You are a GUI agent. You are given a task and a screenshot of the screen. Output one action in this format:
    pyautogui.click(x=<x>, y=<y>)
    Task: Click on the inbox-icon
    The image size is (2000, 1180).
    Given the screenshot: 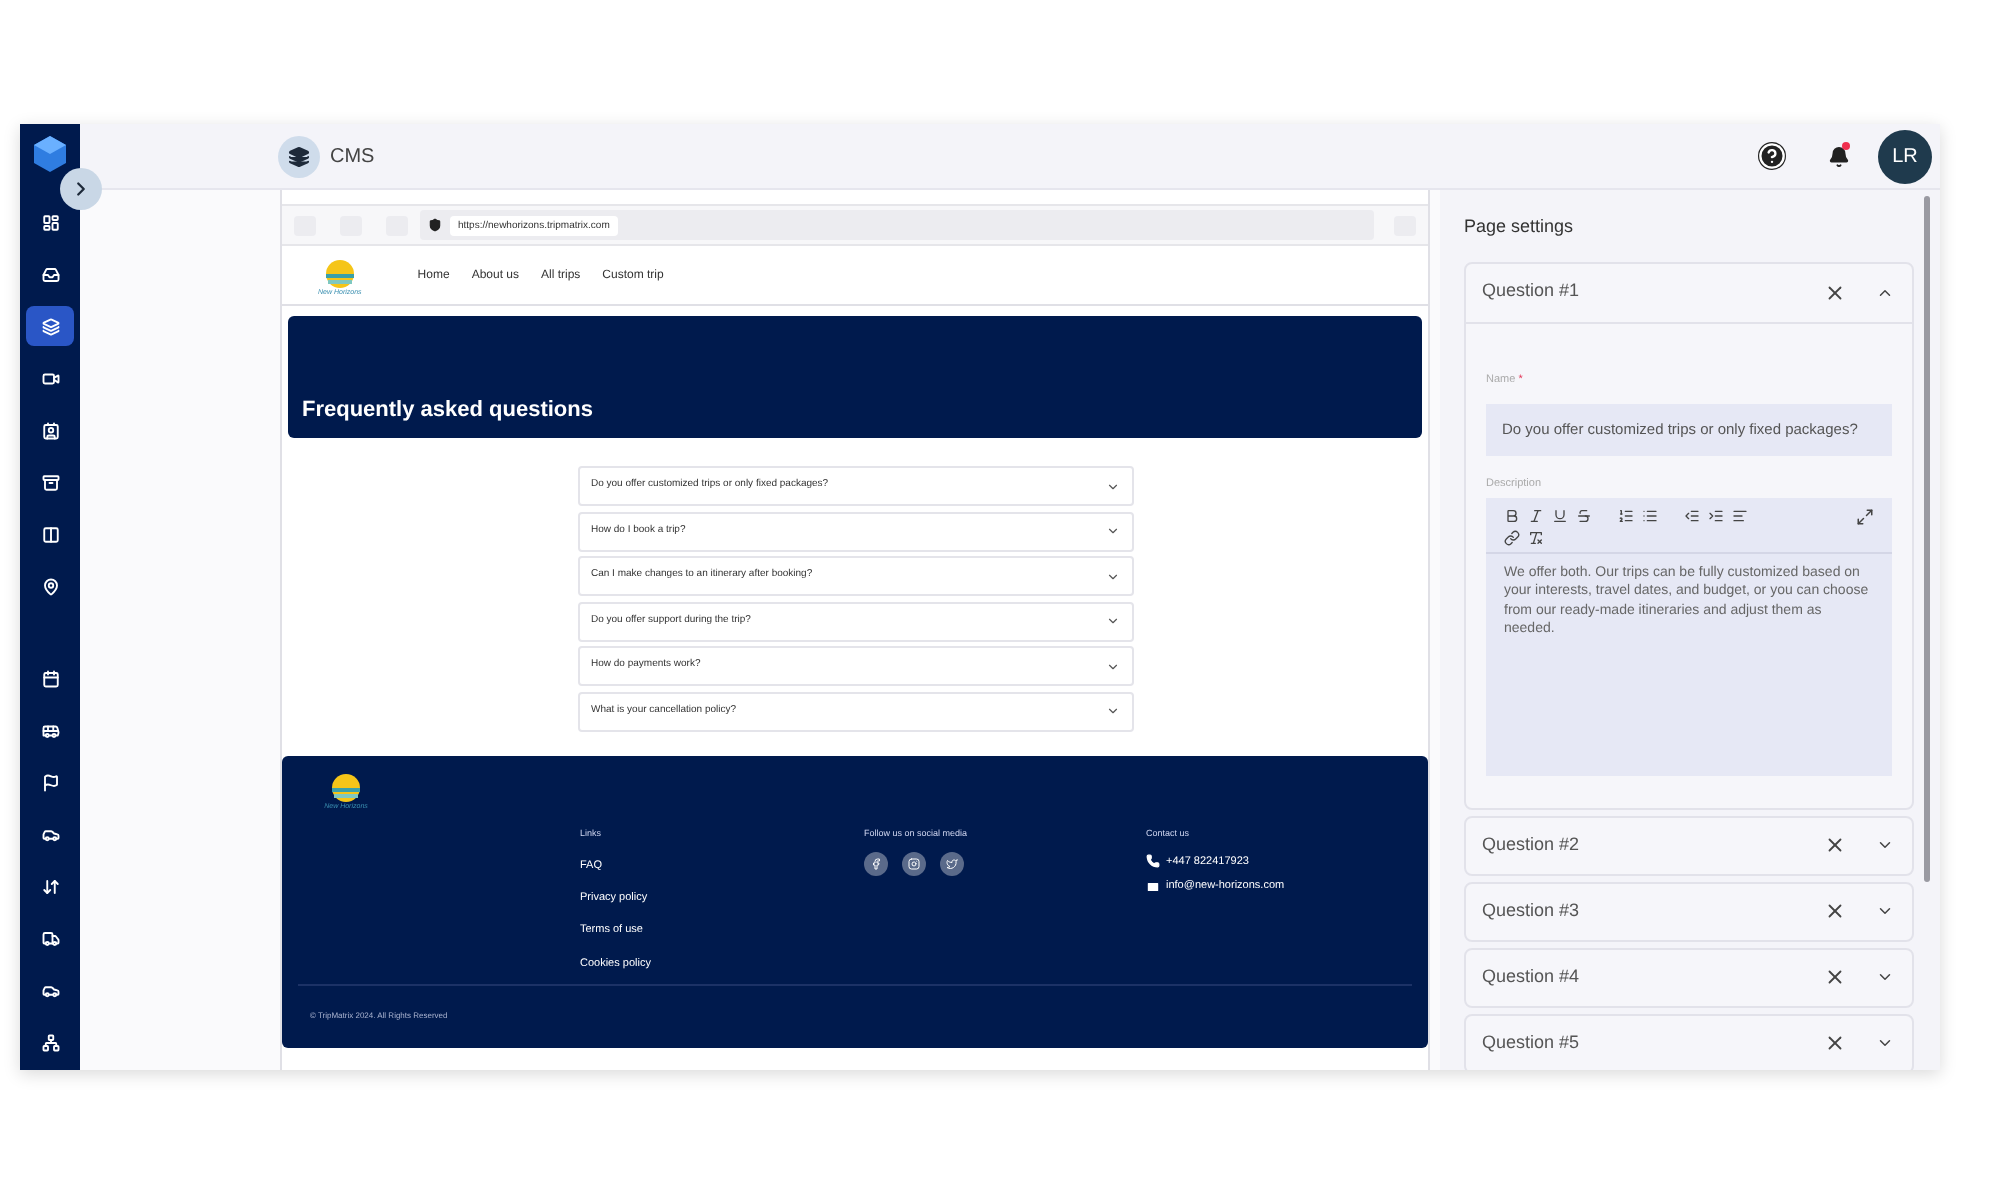 What is the action you would take?
    pyautogui.click(x=50, y=274)
    